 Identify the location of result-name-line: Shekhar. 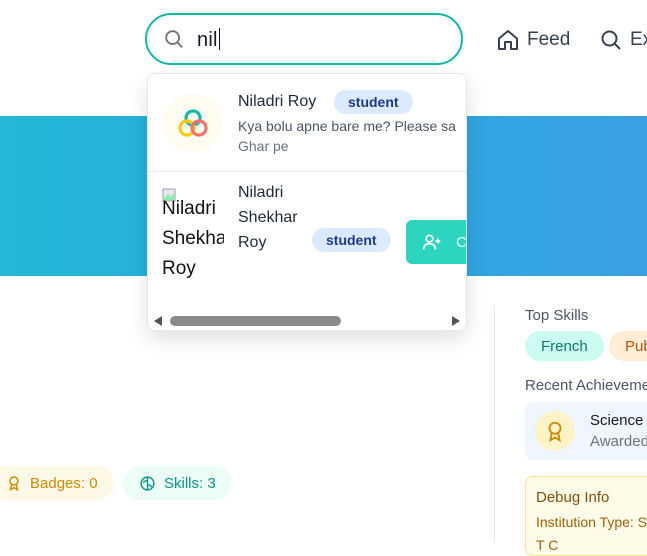
(268, 217).